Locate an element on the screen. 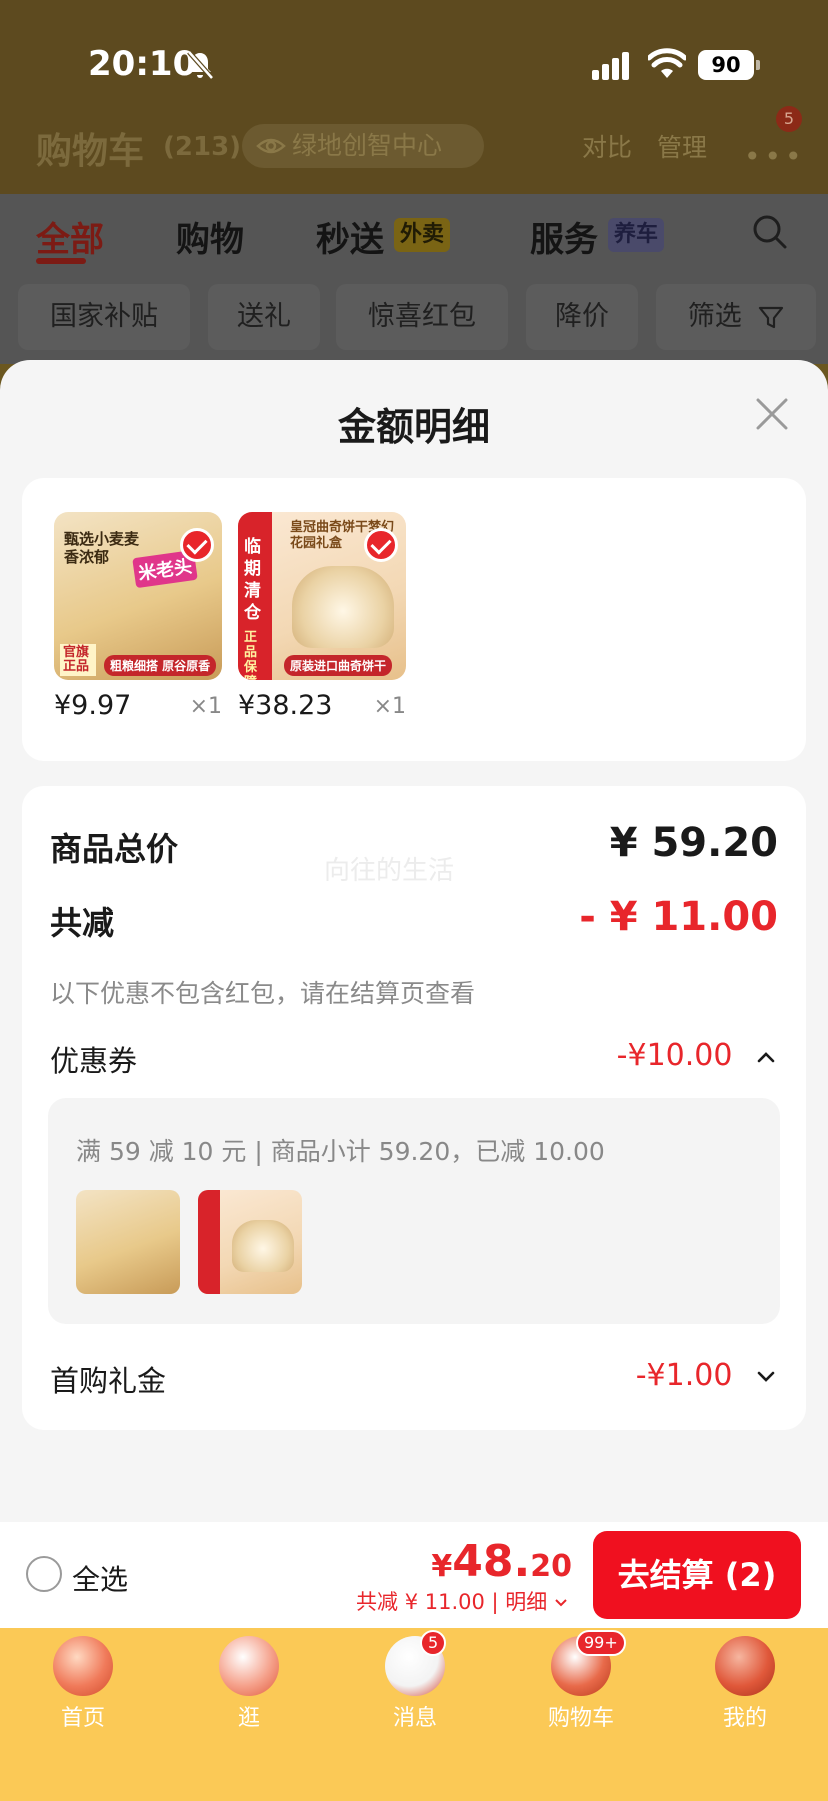 The image size is (828, 1801). nav-home: 首页 is located at coordinates (83, 1683).